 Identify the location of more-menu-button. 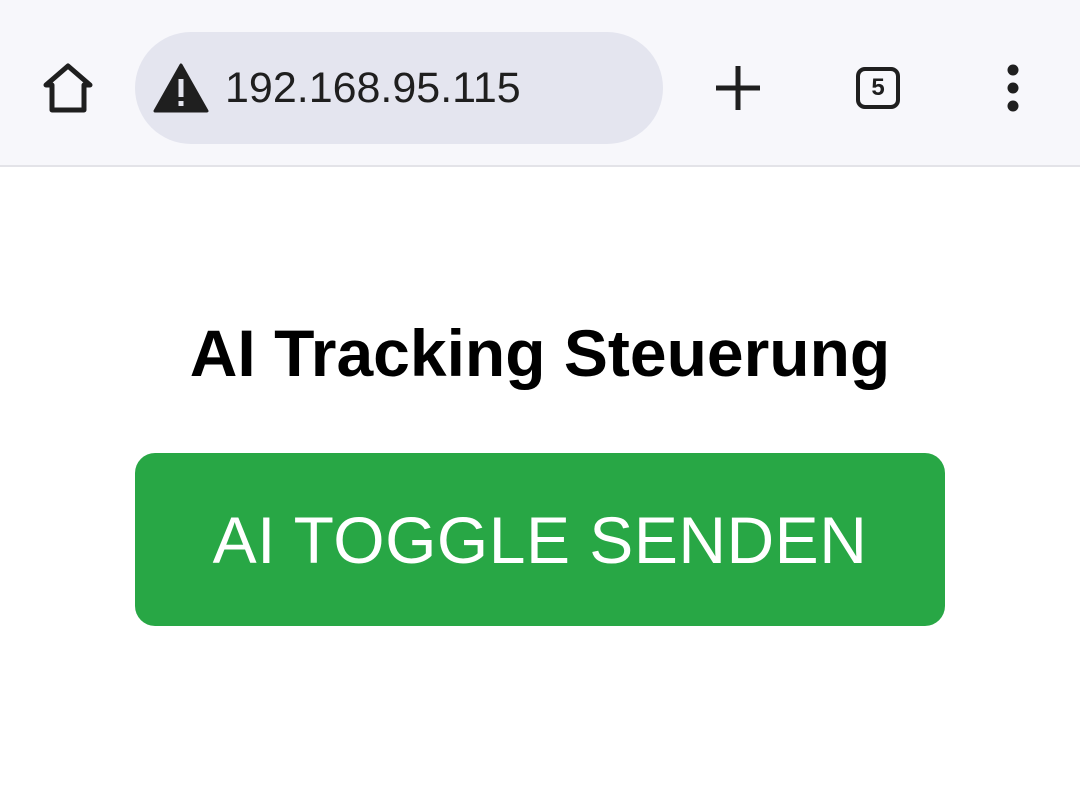
(1013, 88).